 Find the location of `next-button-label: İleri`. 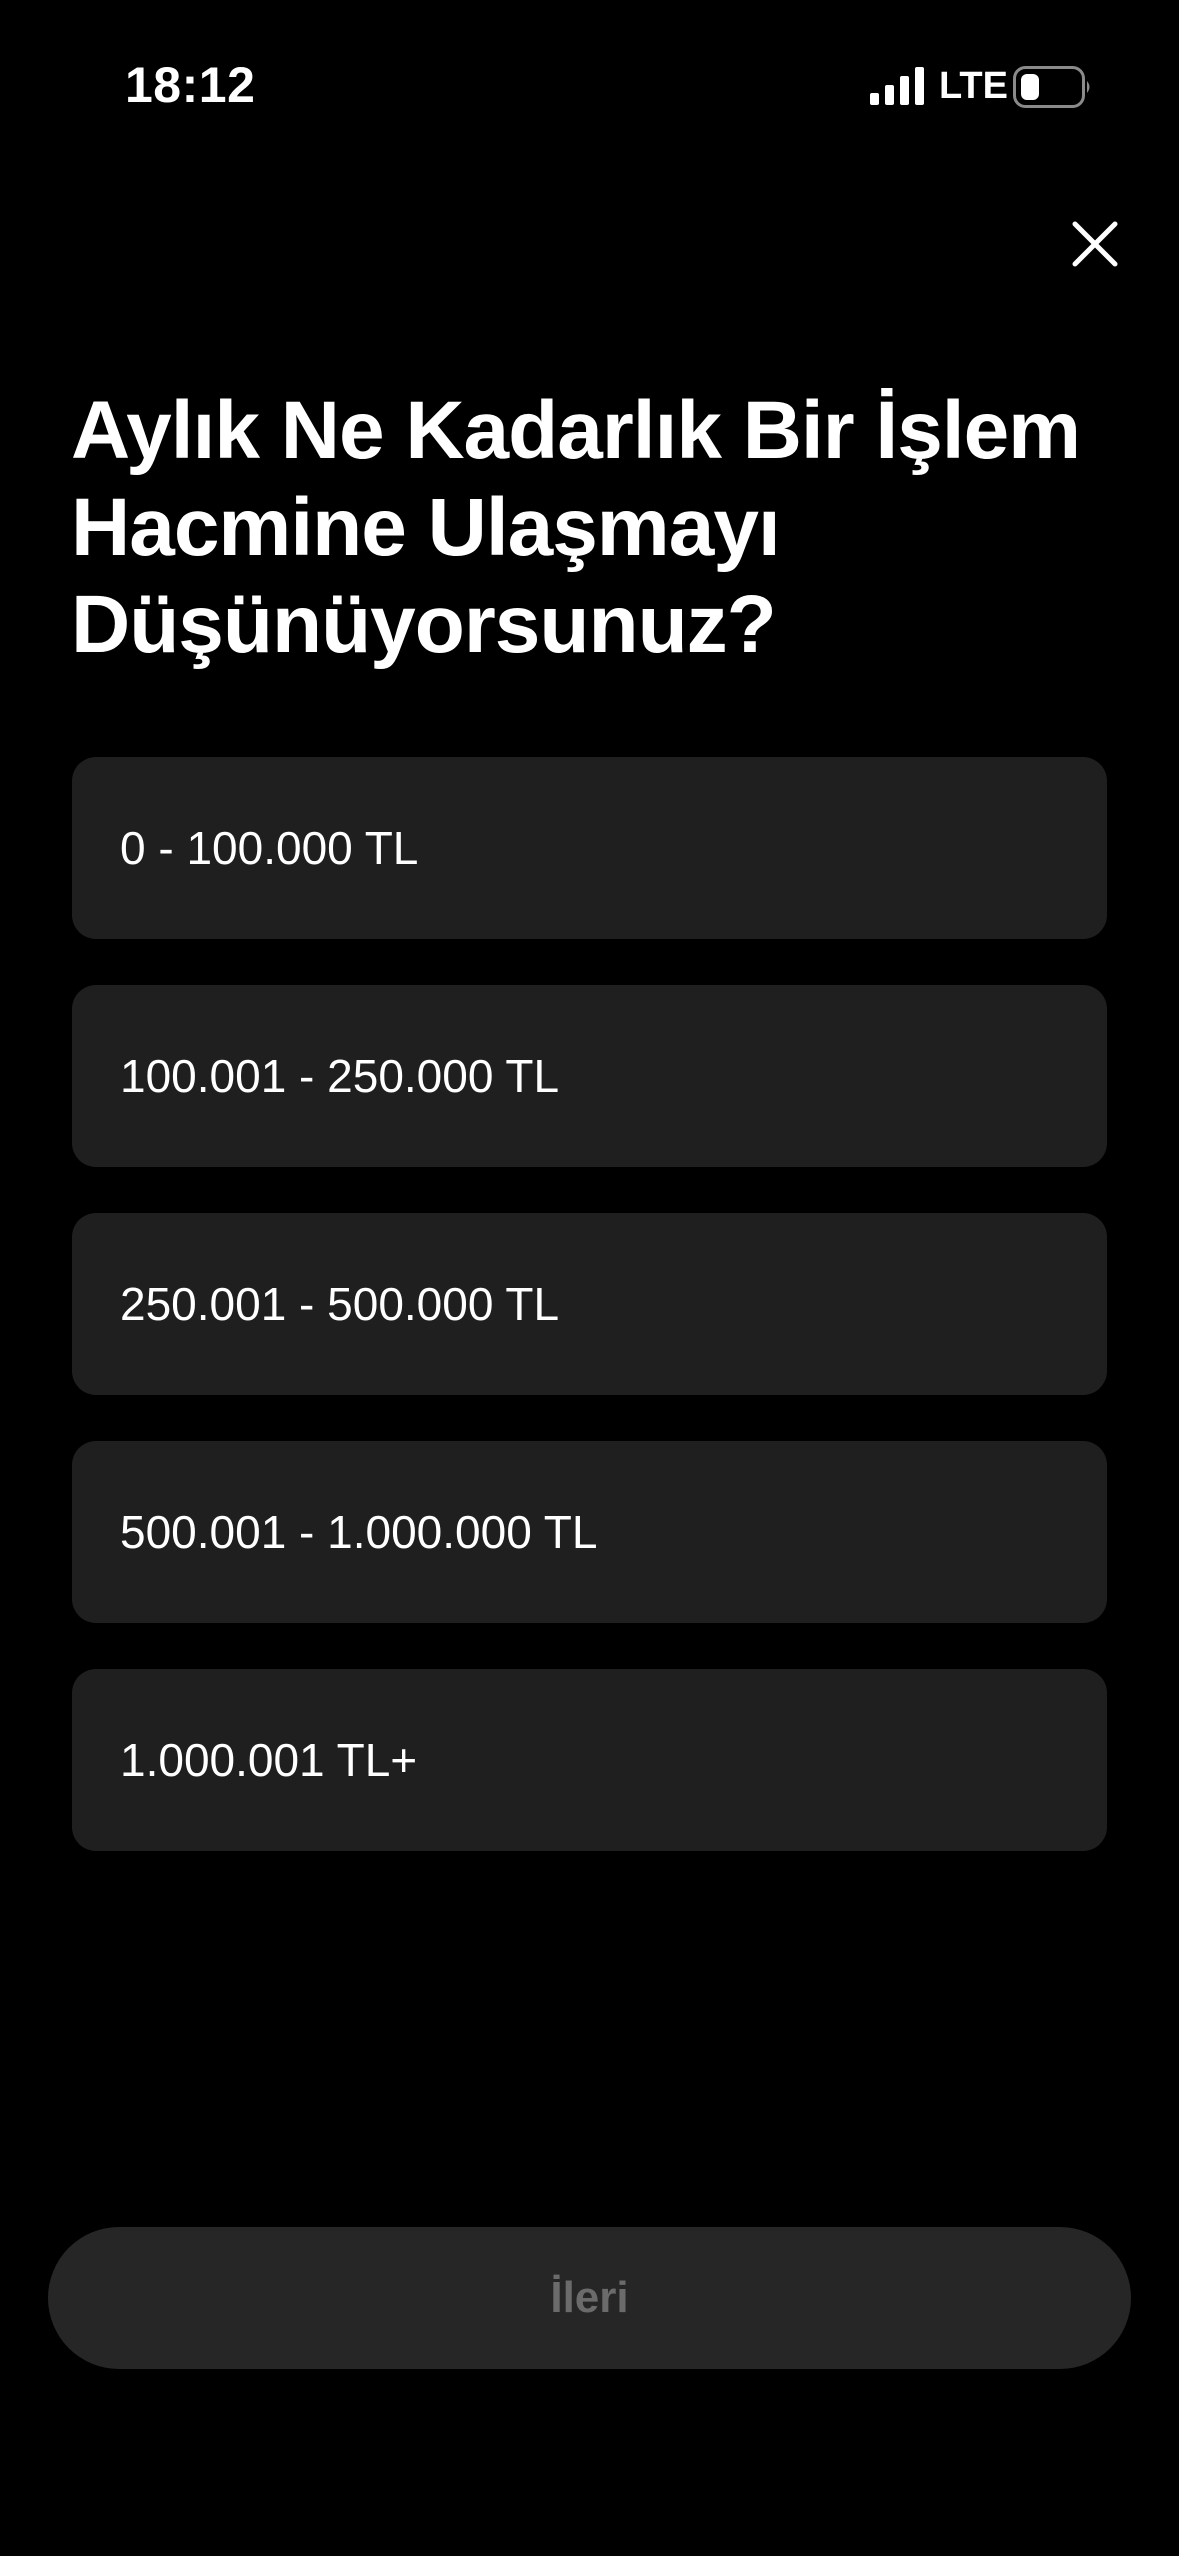

next-button-label: İleri is located at coordinates (589, 2297).